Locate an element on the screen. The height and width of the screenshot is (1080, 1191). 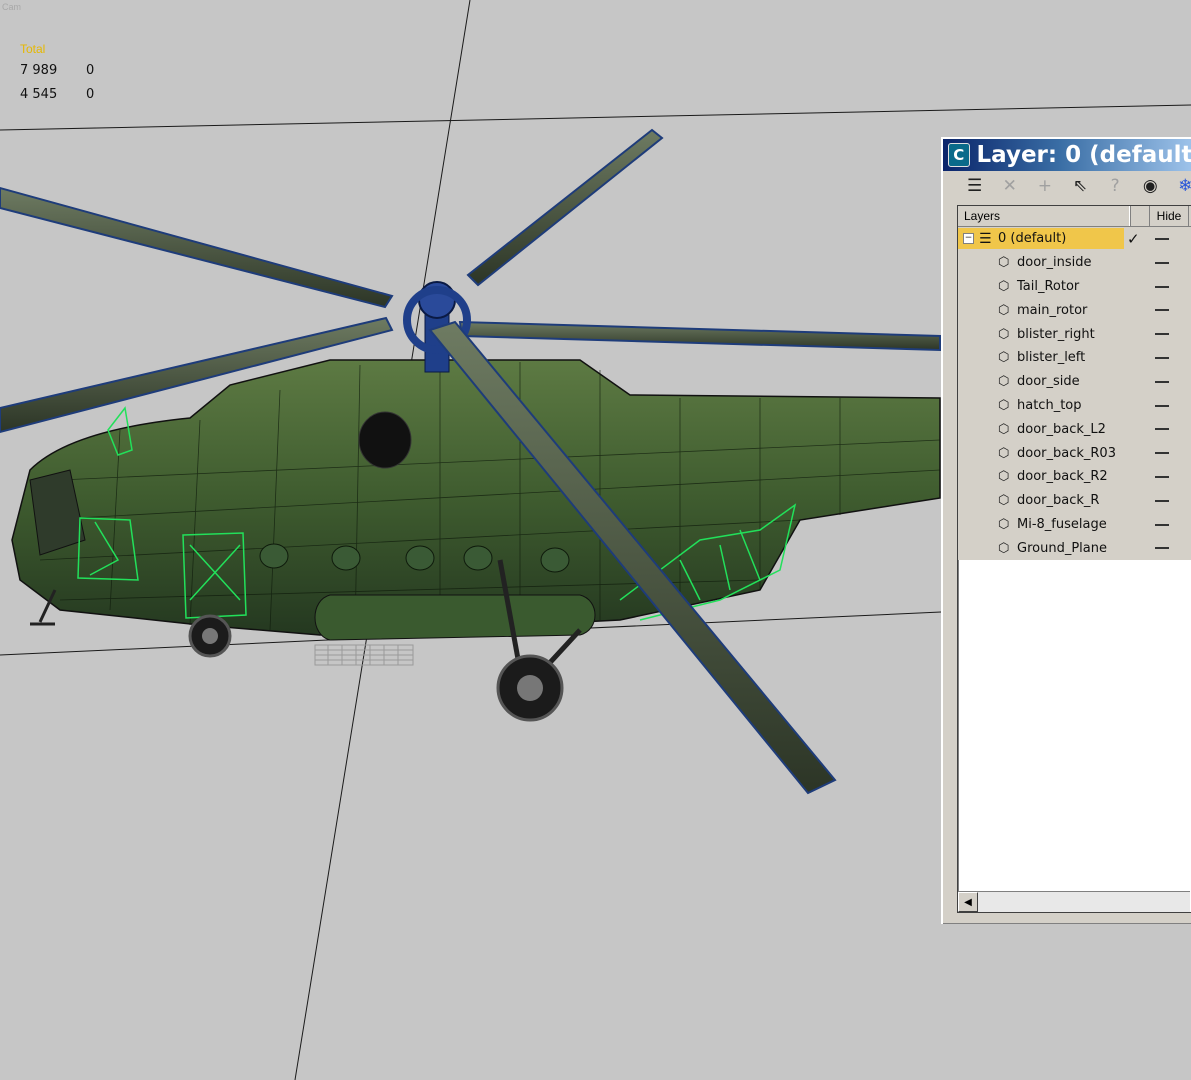
fuel-tank is located at coordinates (455, 617).